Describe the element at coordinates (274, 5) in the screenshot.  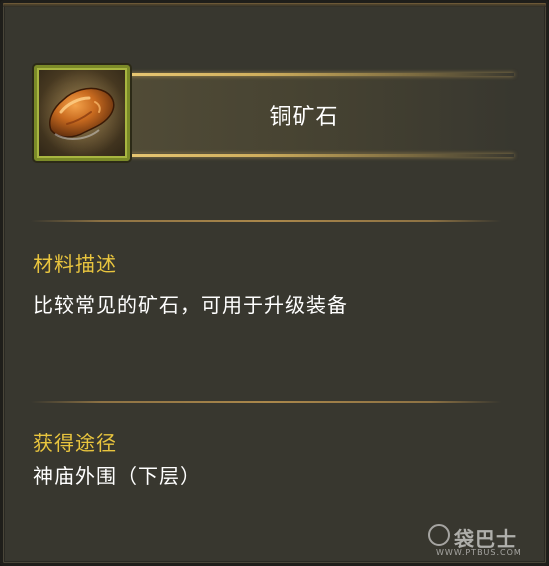
I see `panel-top-edge` at that location.